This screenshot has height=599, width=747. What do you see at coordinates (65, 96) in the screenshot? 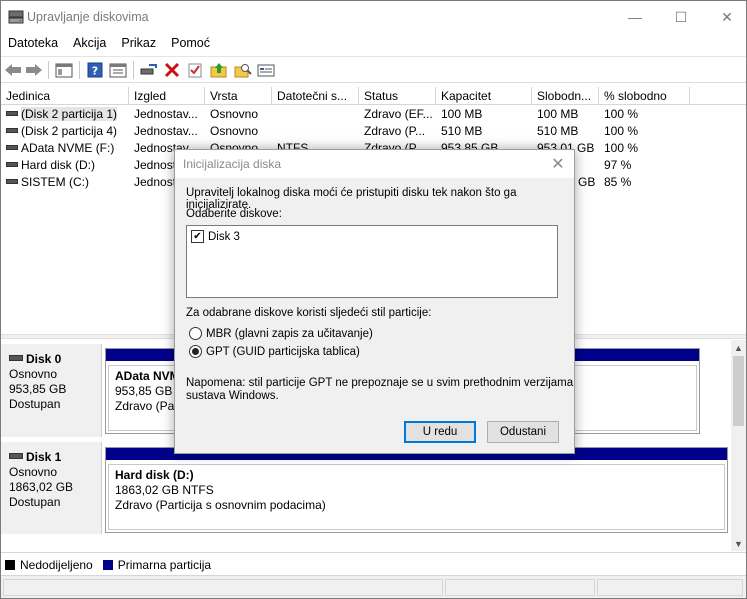
I see `column-header-volume: Jedinica` at bounding box center [65, 96].